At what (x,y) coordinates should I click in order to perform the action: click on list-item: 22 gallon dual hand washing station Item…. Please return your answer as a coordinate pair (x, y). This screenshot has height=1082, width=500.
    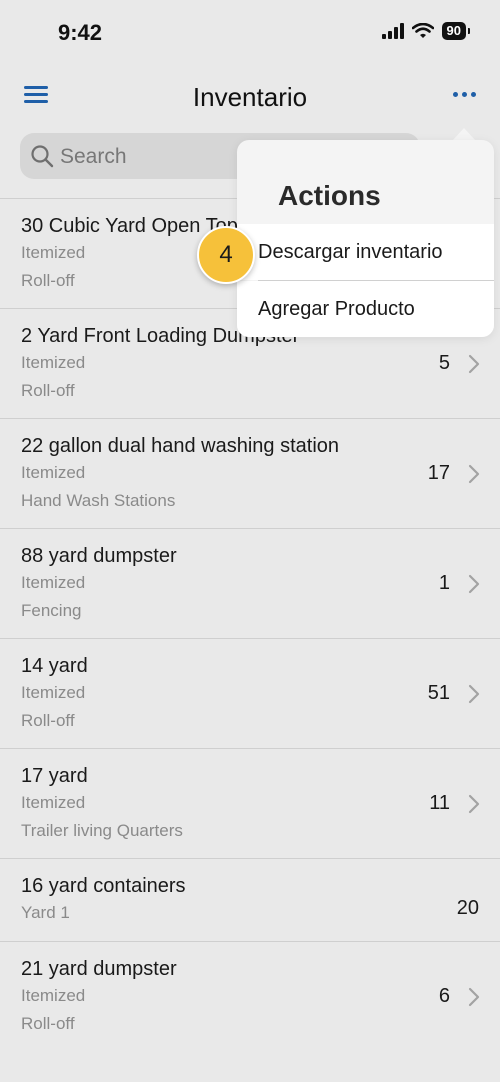
    Looking at the image, I should click on (250, 474).